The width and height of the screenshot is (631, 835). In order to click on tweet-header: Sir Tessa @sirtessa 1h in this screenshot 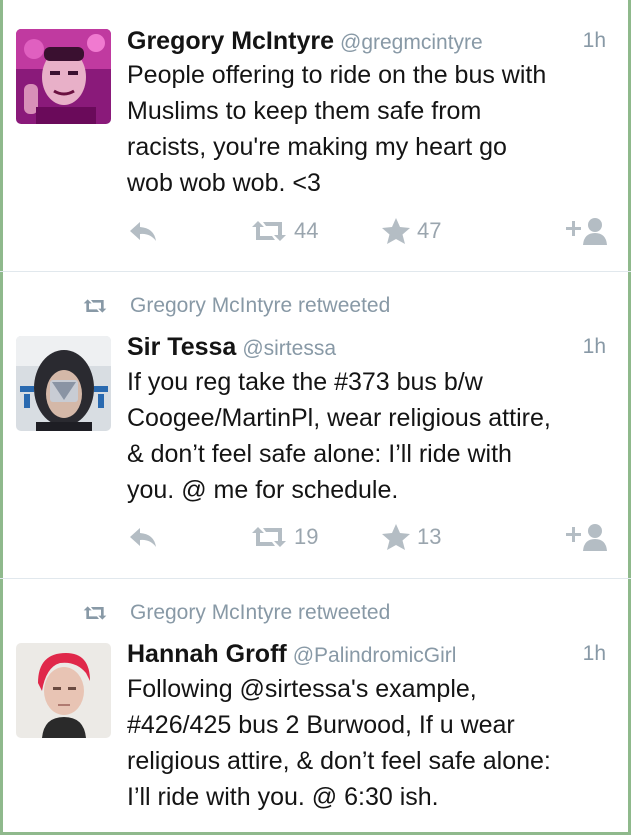, I will do `click(366, 349)`.